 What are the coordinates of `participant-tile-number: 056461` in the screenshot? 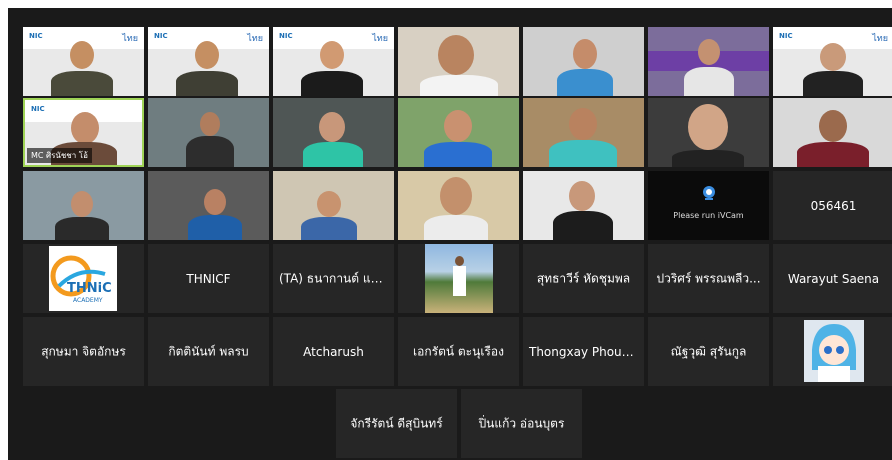 It's located at (832, 205).